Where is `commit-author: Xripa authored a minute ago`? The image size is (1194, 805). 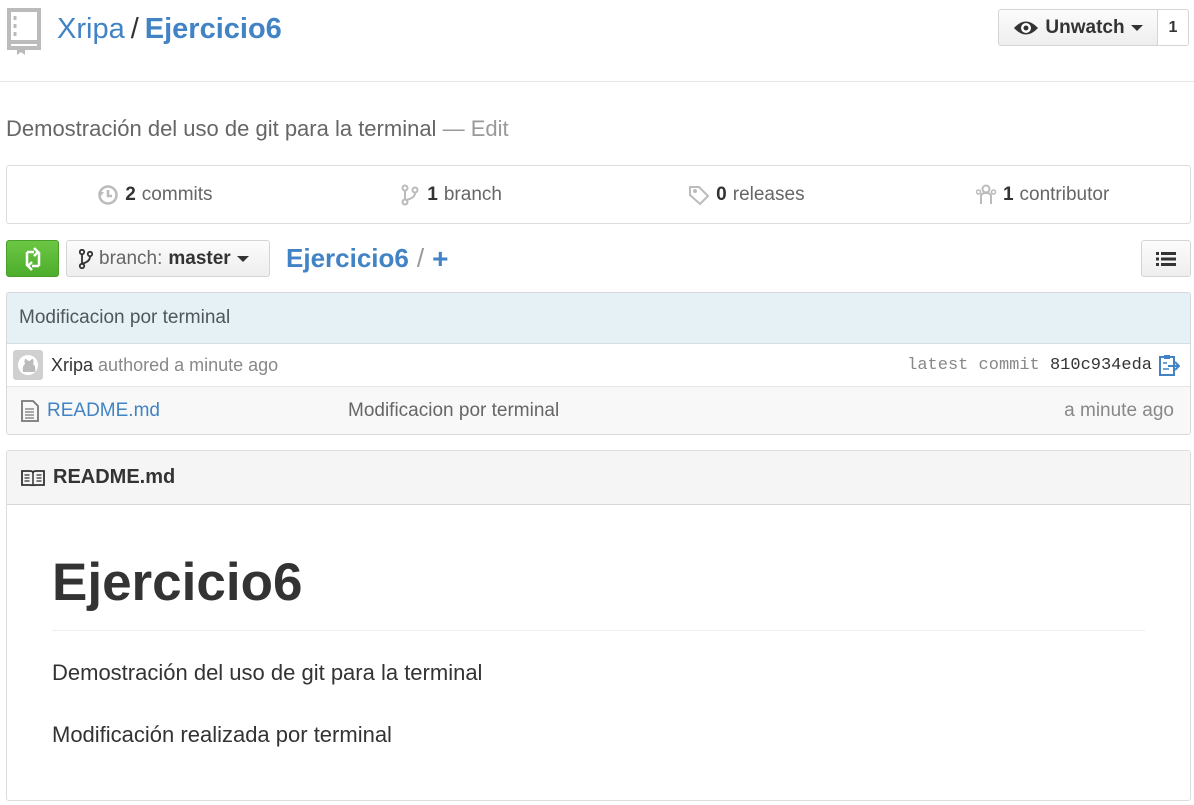
commit-author: Xripa authored a minute ago is located at coordinates (164, 365).